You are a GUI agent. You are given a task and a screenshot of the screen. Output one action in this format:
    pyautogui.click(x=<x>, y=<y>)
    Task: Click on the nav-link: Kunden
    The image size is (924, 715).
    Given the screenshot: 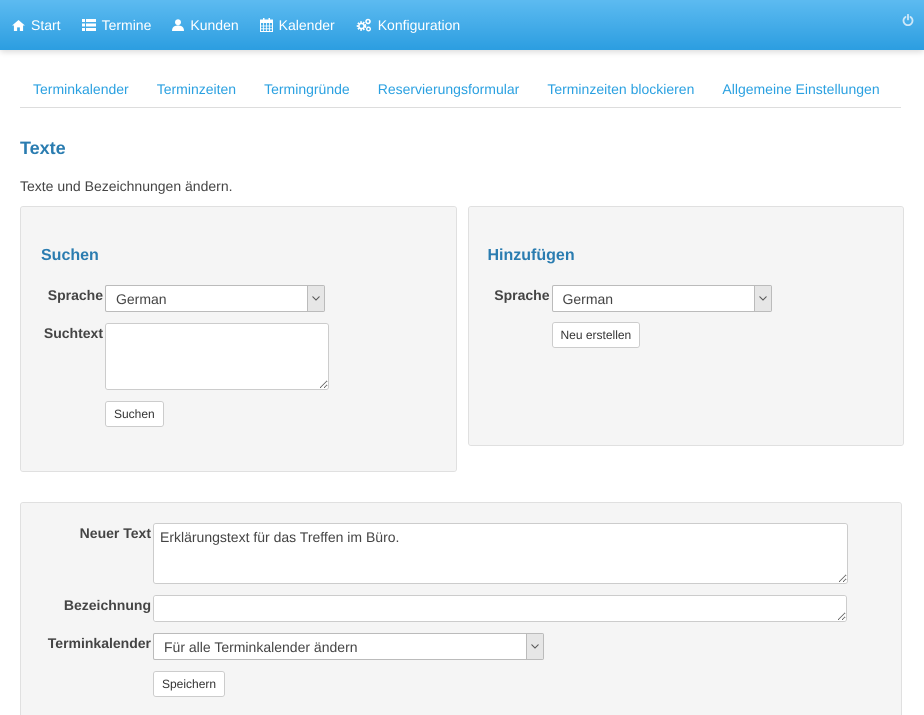 What is the action you would take?
    pyautogui.click(x=205, y=25)
    